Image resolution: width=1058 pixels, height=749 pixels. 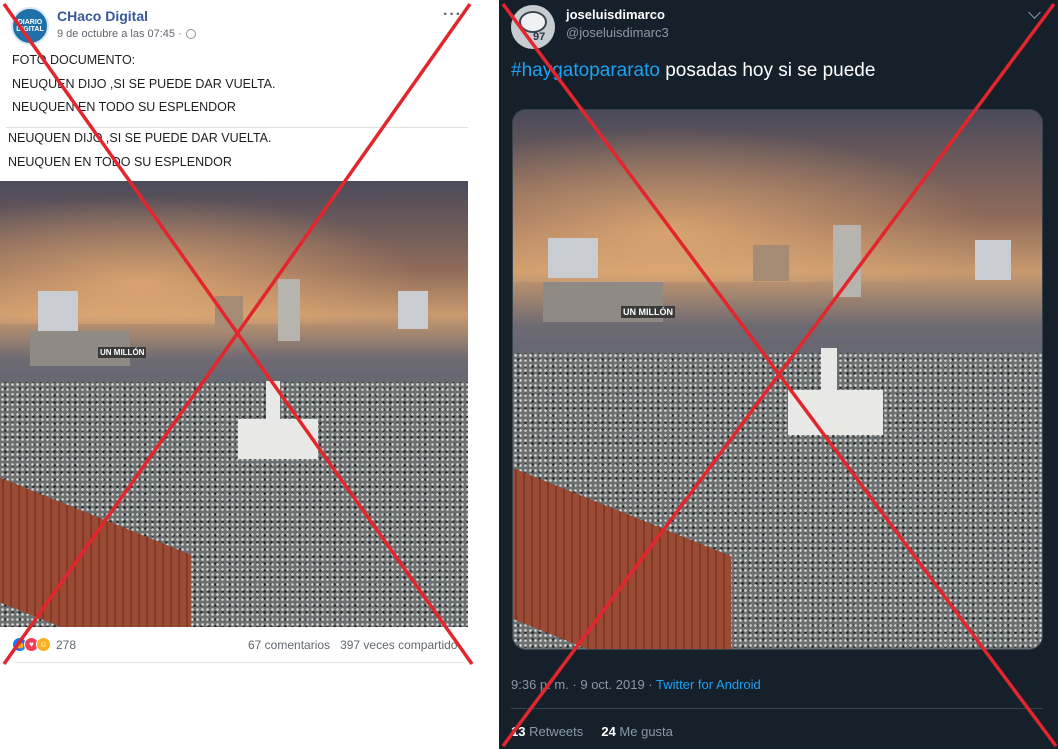 What do you see at coordinates (289, 645) in the screenshot?
I see `comments-link: 67 comentarios` at bounding box center [289, 645].